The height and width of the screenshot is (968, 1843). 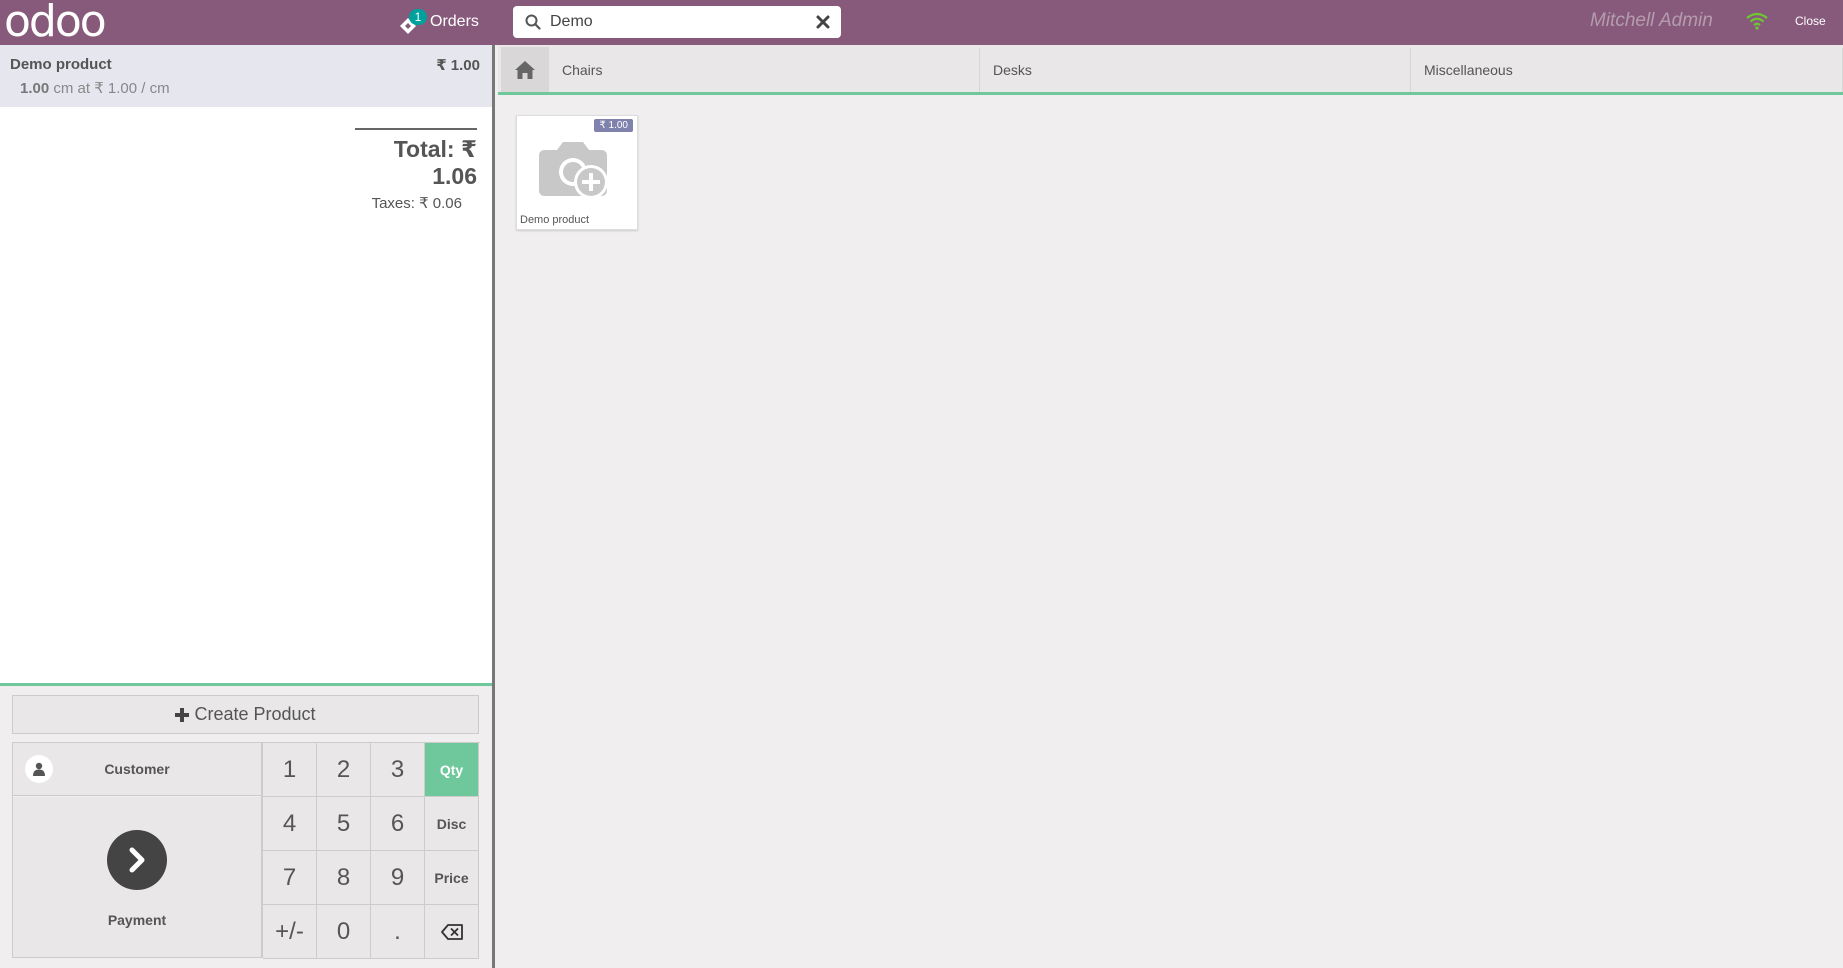 What do you see at coordinates (1651, 20) in the screenshot?
I see `user-name: Mitchell Admin` at bounding box center [1651, 20].